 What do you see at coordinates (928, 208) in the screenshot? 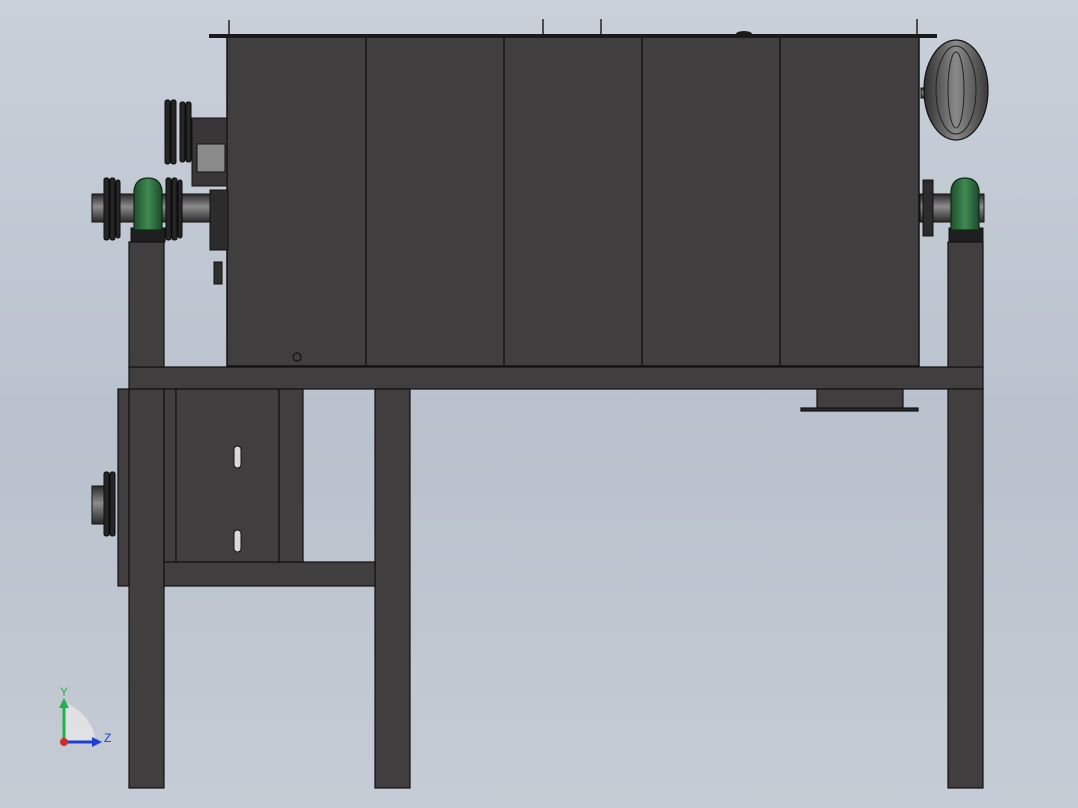
I see `right-shaft-collar` at bounding box center [928, 208].